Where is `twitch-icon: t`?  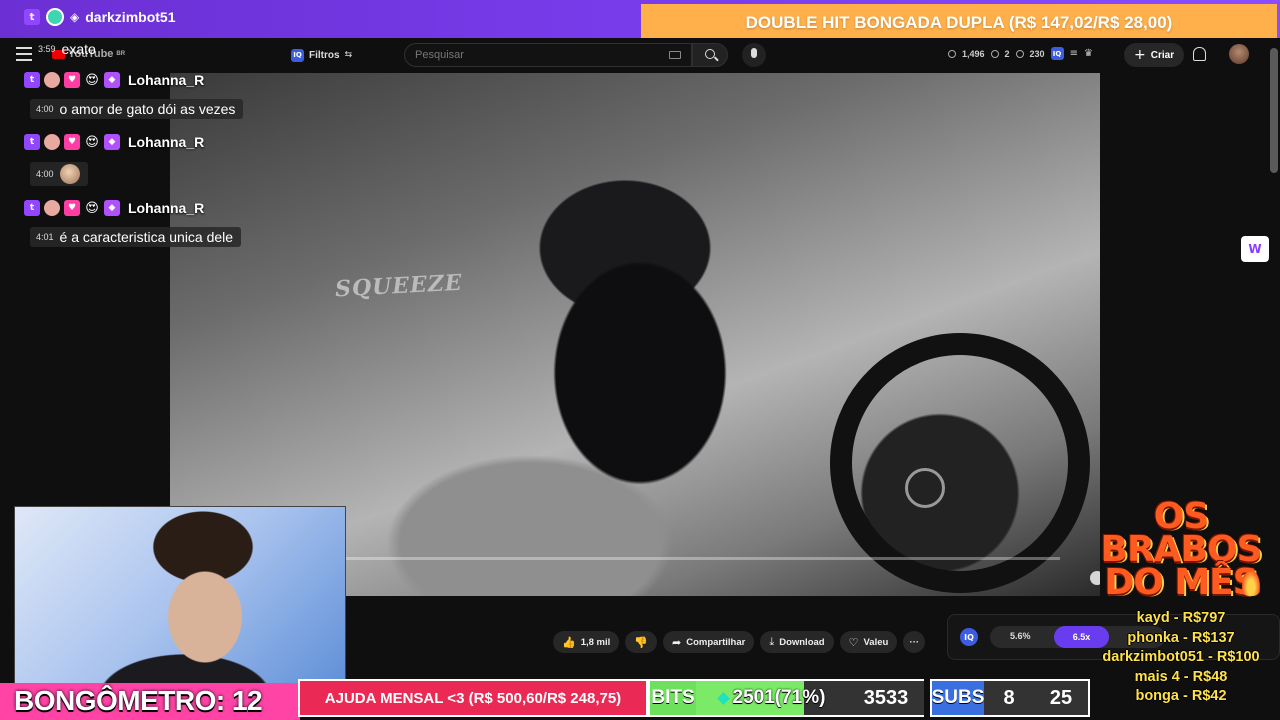
twitch-icon: t is located at coordinates (32, 17).